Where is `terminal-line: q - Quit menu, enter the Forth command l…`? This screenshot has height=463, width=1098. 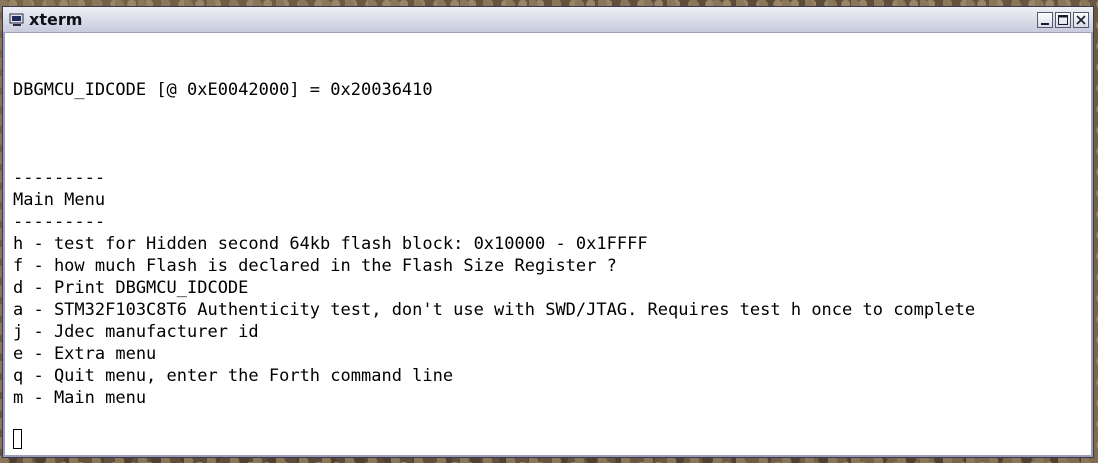
terminal-line: q - Quit menu, enter the Forth command l… is located at coordinates (233, 376).